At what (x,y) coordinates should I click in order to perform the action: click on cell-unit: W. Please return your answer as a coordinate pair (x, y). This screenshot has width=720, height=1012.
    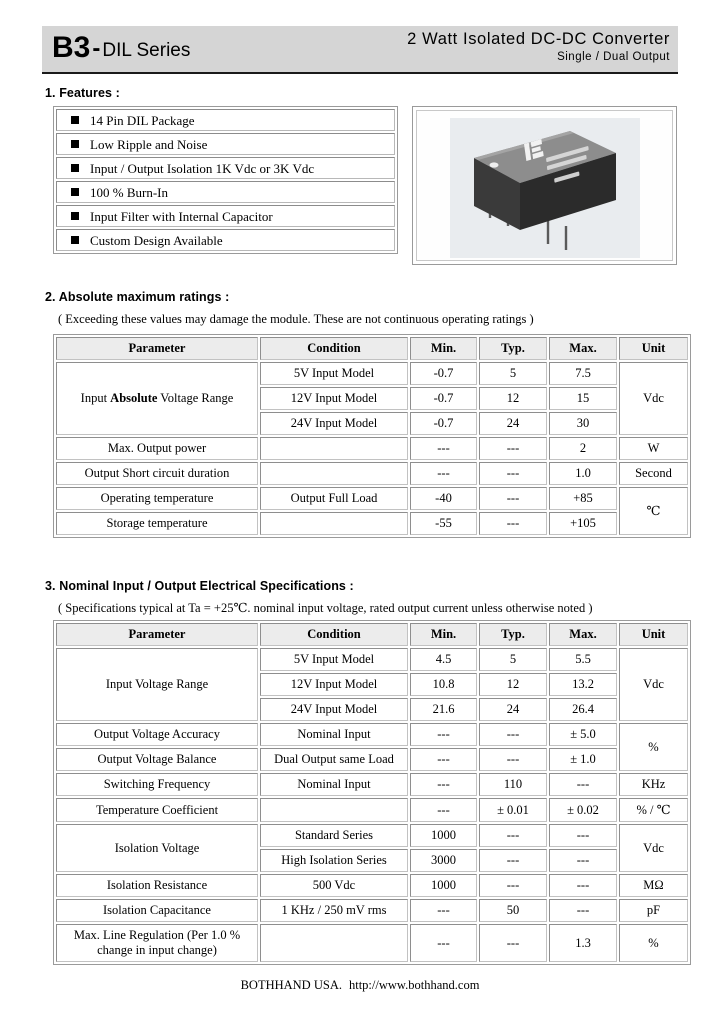
    Looking at the image, I should click on (653, 448).